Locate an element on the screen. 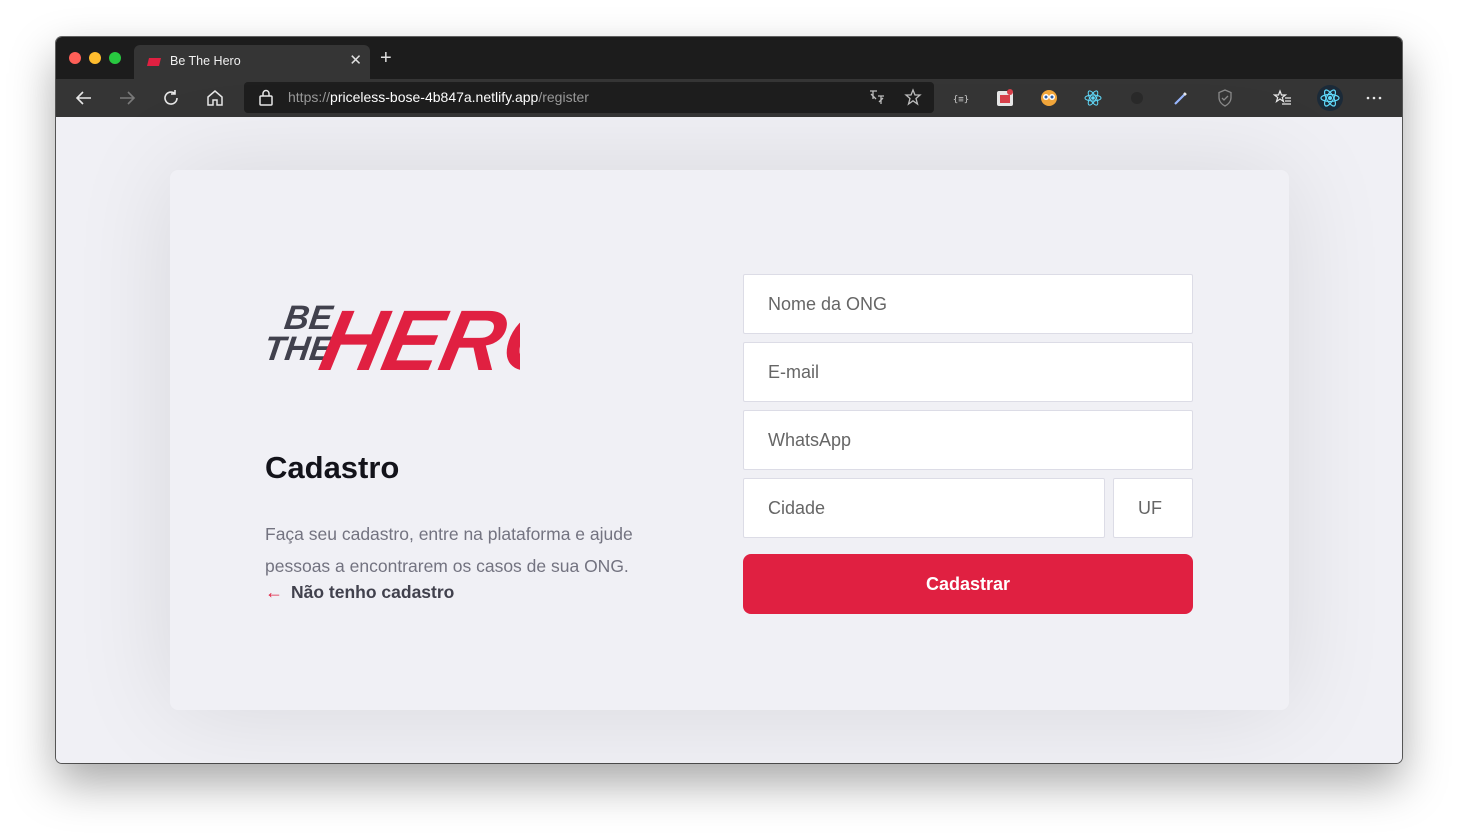 The image size is (1458, 837). forward-icon is located at coordinates (127, 98).